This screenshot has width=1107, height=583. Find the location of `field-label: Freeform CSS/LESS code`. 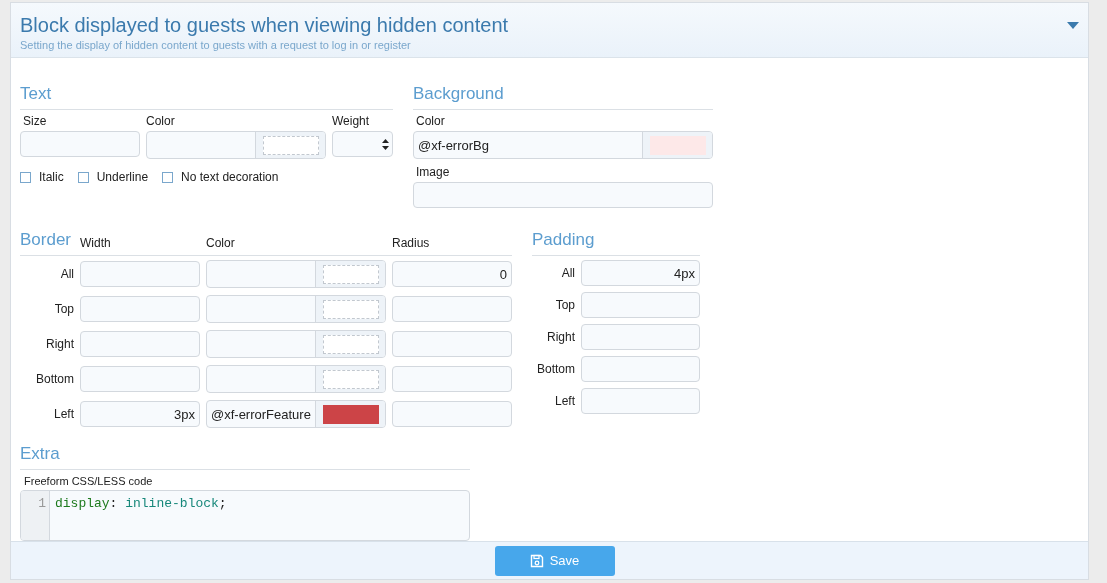

field-label: Freeform CSS/LESS code is located at coordinates (88, 482).